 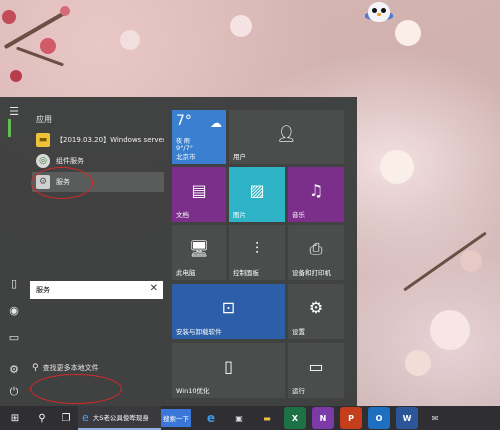 I want to click on tile-label: 图片, so click(x=239, y=215).